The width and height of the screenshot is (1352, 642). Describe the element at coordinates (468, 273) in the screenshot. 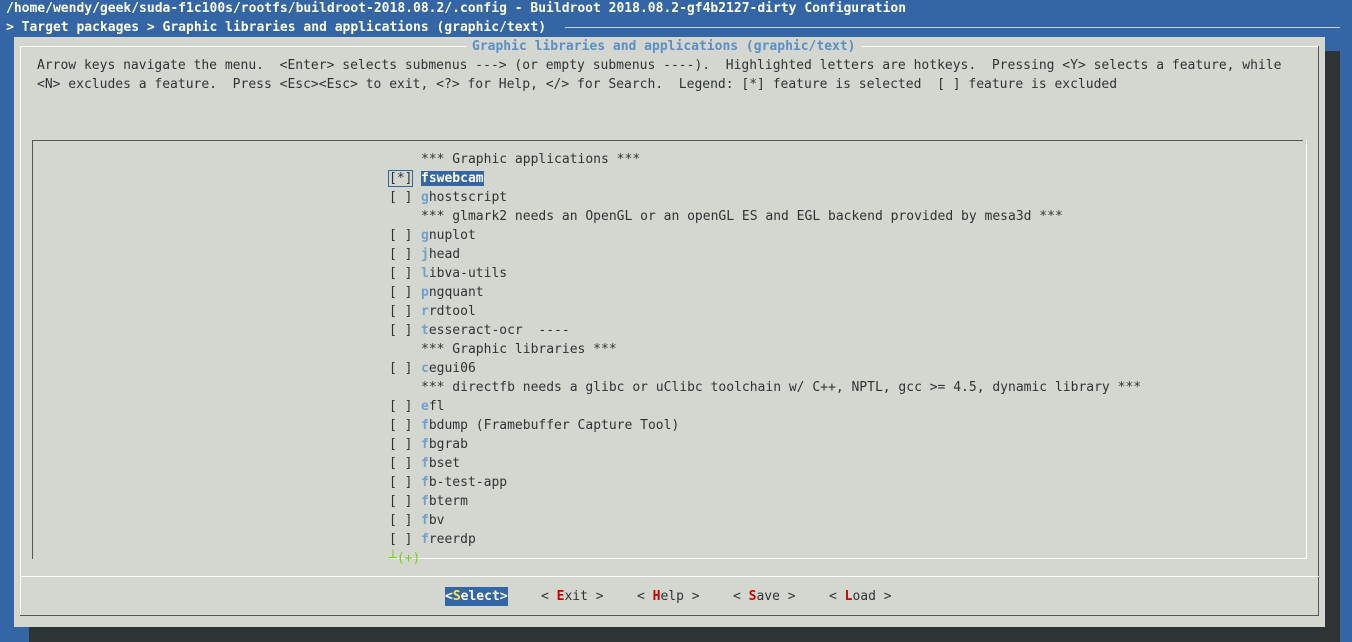

I see `menu-item-text: ibva-utils` at that location.